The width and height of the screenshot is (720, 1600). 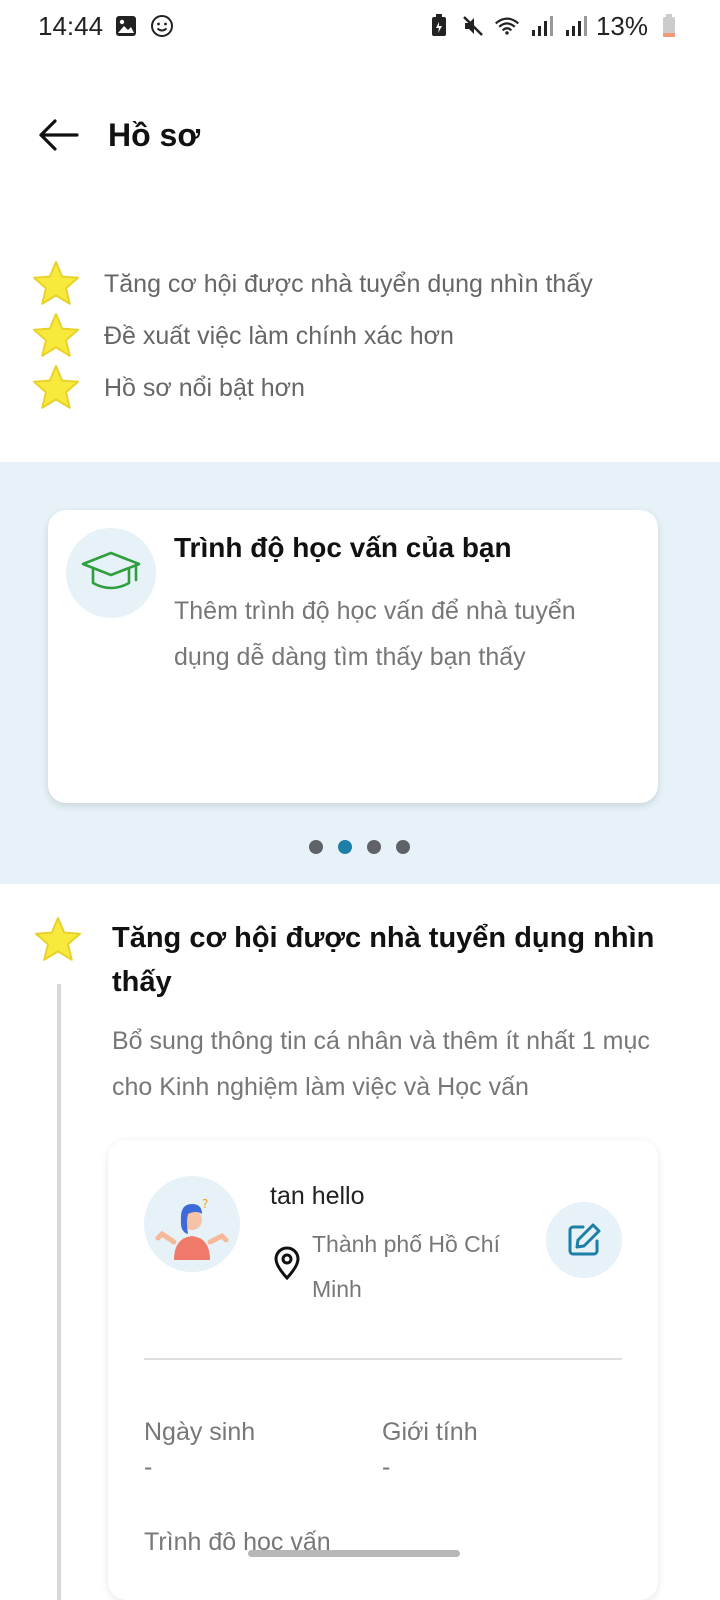 I want to click on avatar: ?, so click(x=192, y=1224).